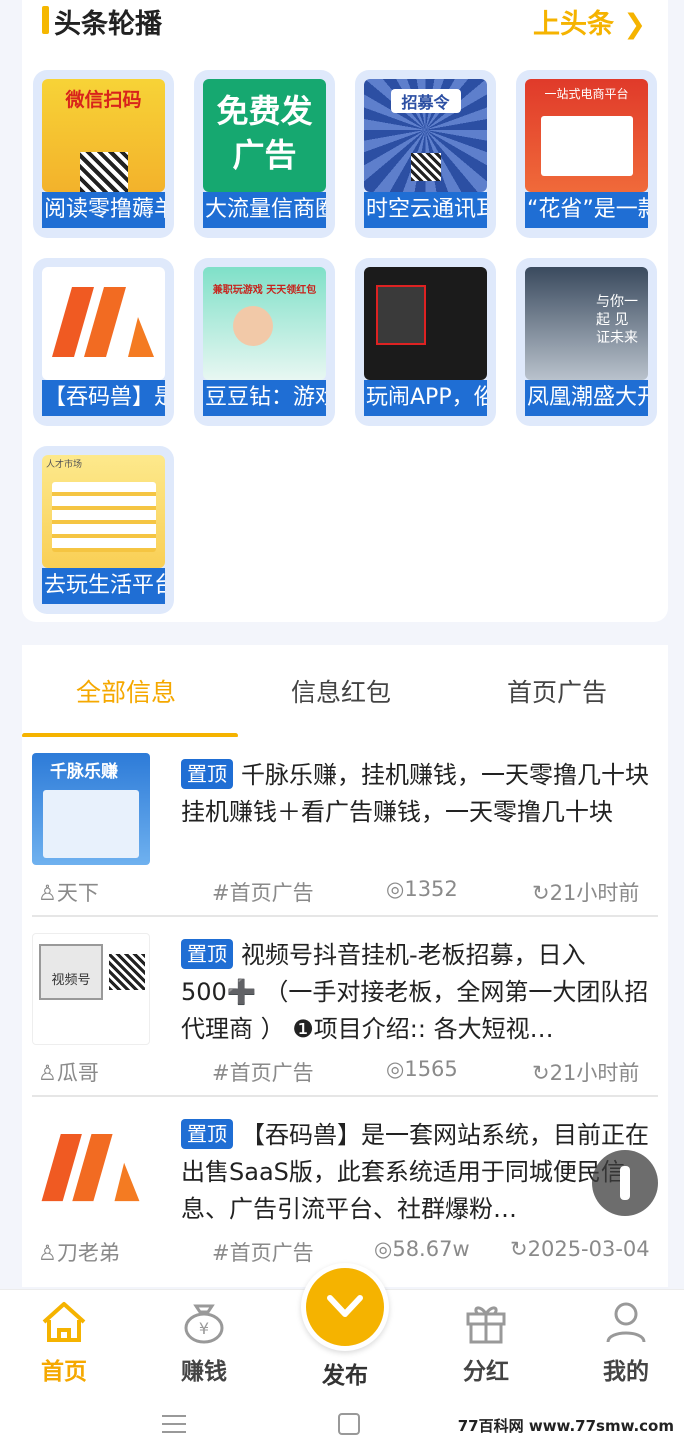  I want to click on headline-title: 头条轮播, so click(108, 24).